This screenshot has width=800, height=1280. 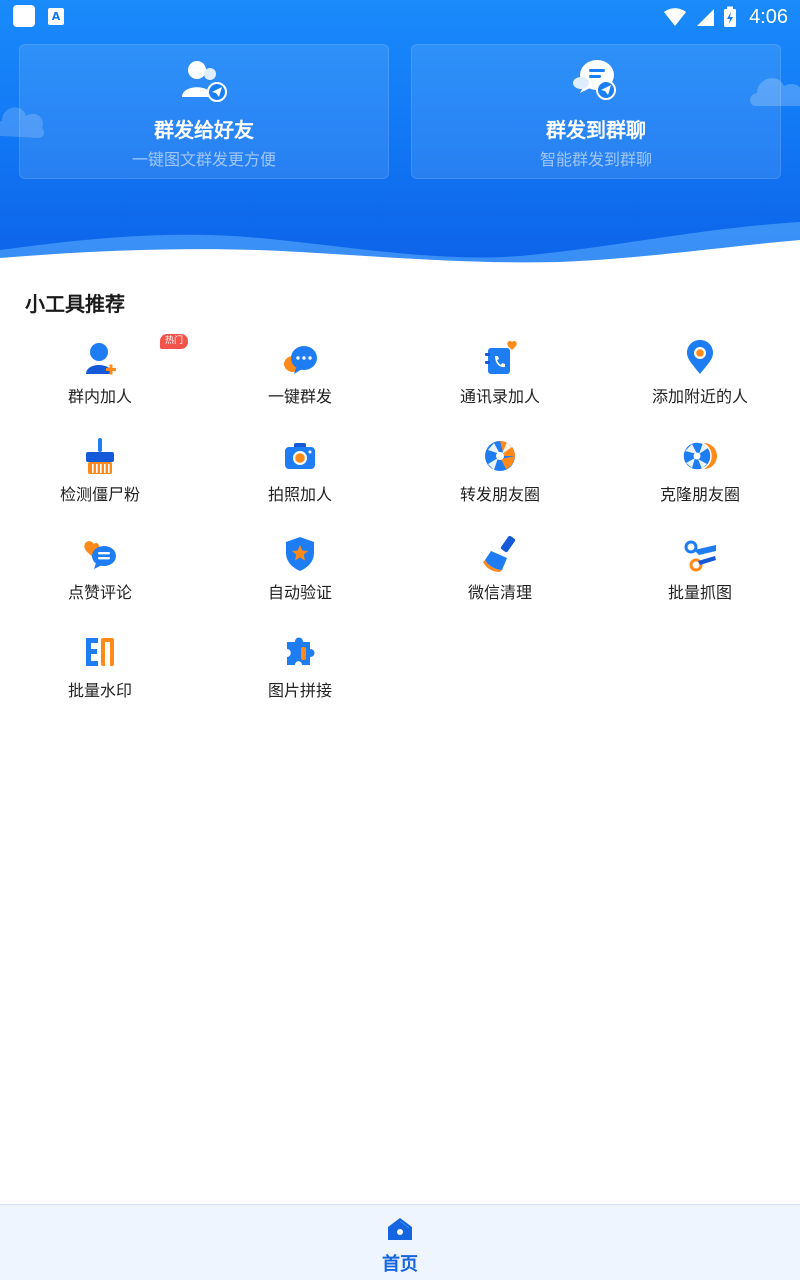 I want to click on chat-bubbles-icon, so click(x=300, y=360).